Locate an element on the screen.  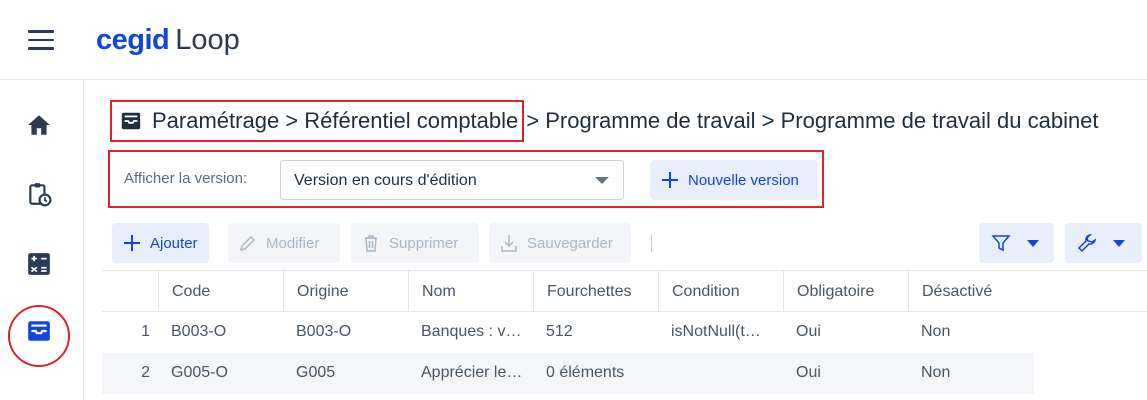
filter-button is located at coordinates (1016, 243).